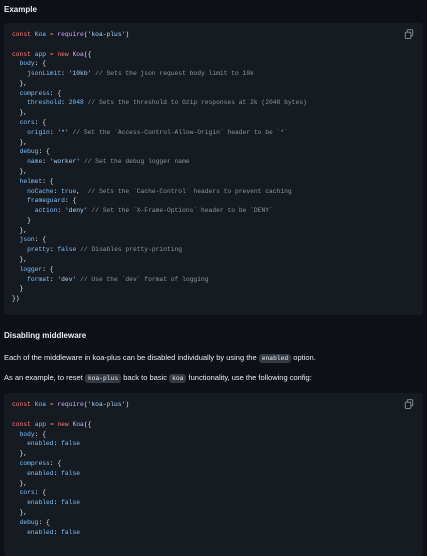 The width and height of the screenshot is (427, 556). Describe the element at coordinates (44, 74) in the screenshot. I see `code-token-property: jsonLimit` at that location.